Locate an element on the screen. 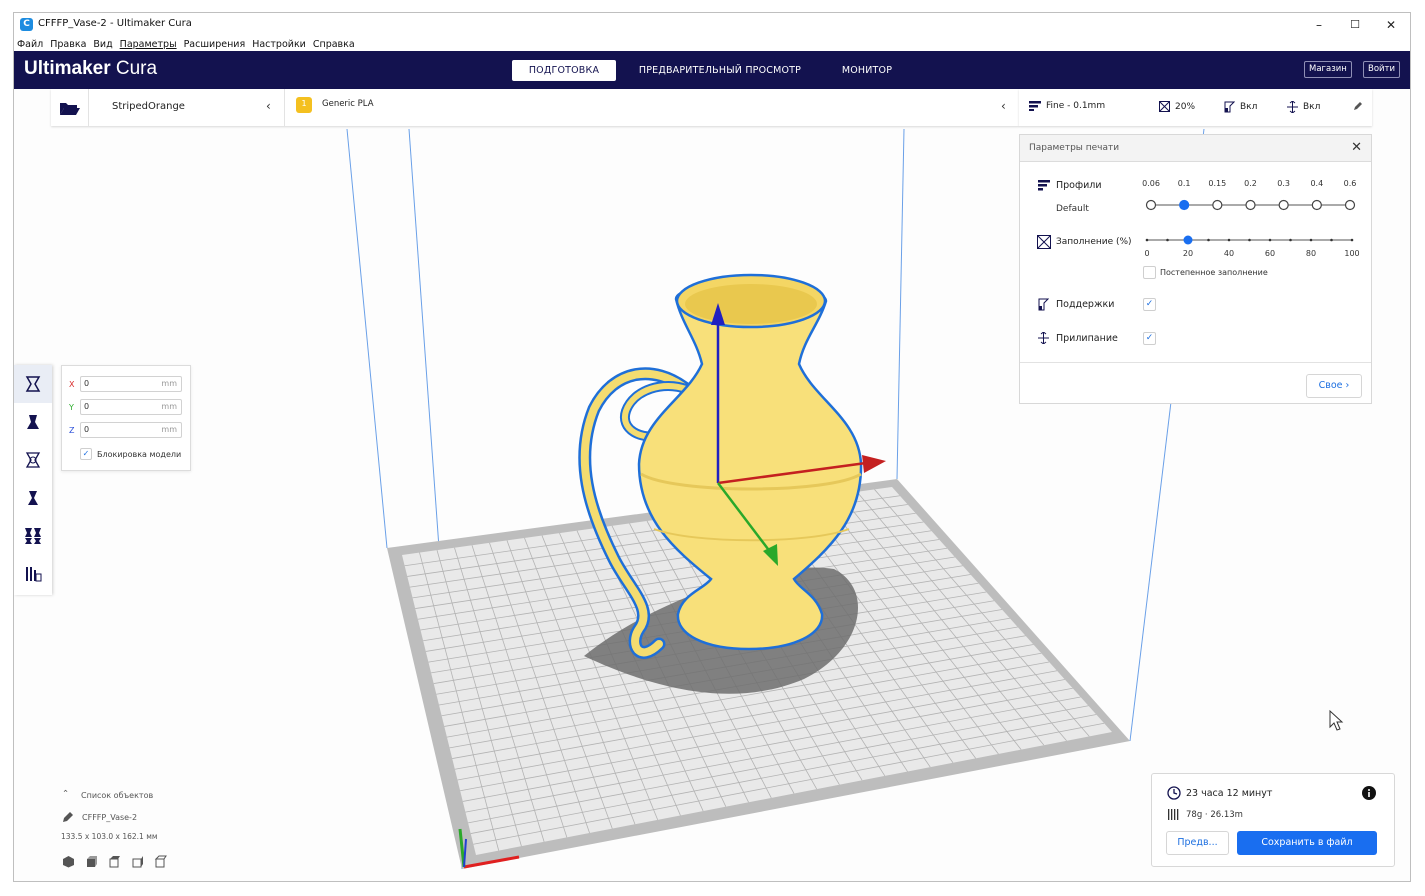 This screenshot has height=896, width=1425. move-tool-panel: X 0 mm Y 0 mm Z 0 mm ✓ Блокировка модели is located at coordinates (126, 418).